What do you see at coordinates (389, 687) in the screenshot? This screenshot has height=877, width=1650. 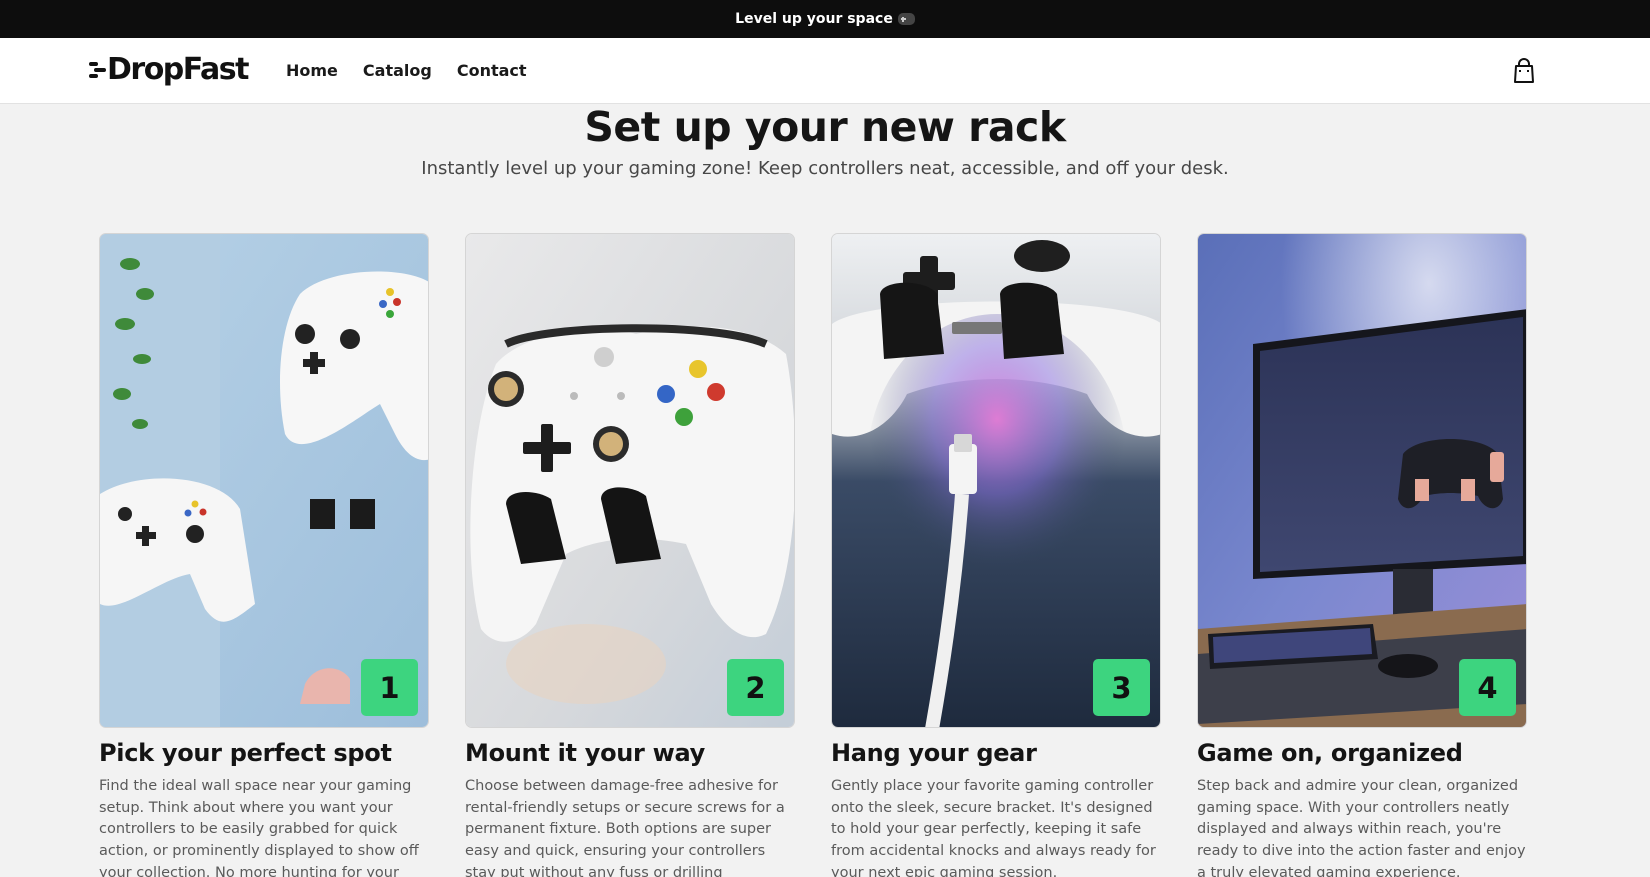 I see `step-badge-1: 1` at bounding box center [389, 687].